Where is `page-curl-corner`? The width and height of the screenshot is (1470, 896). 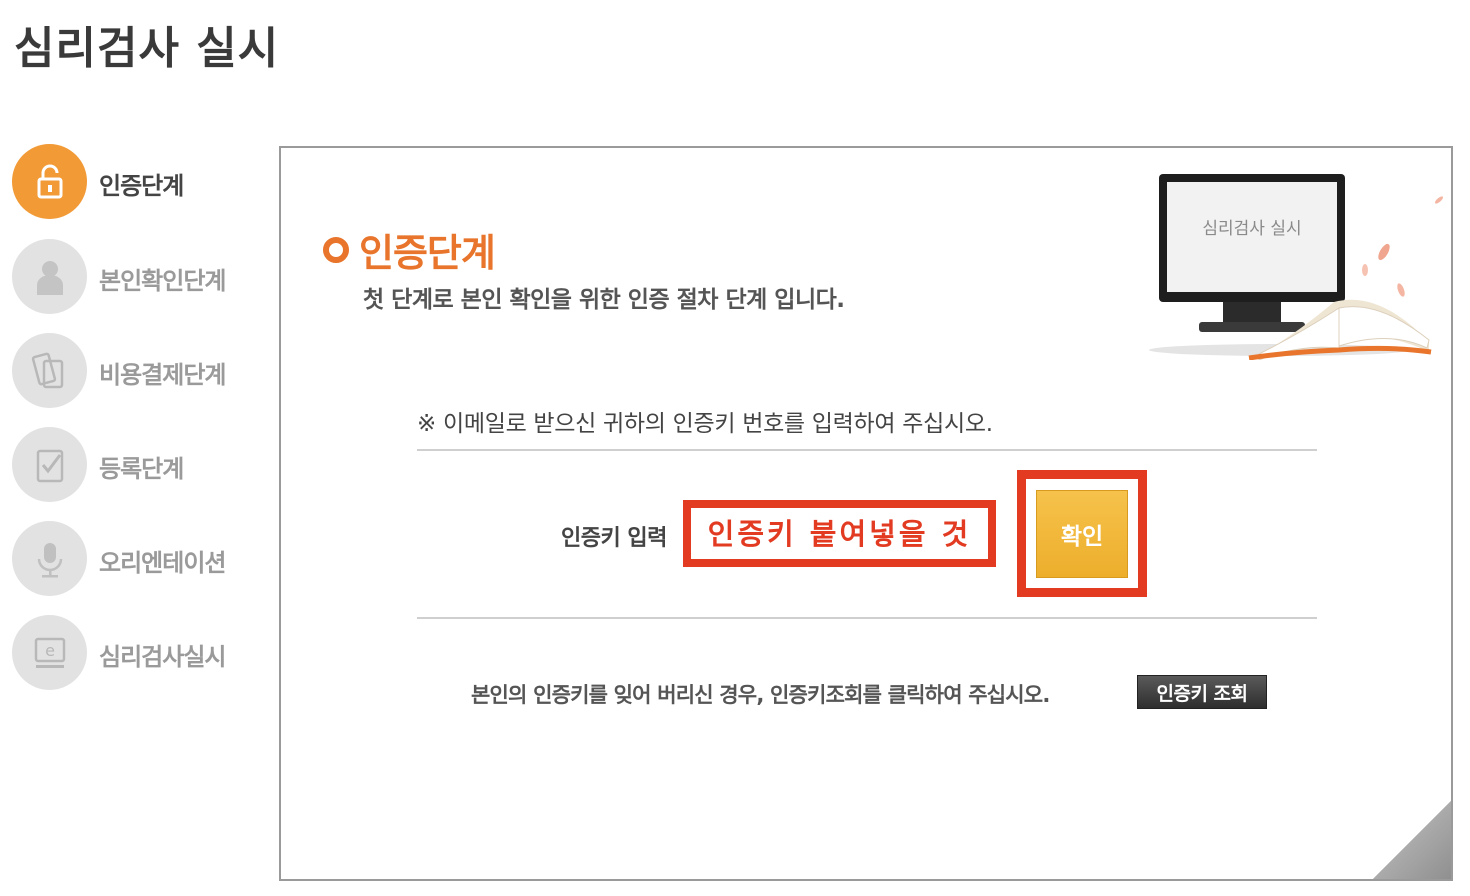 page-curl-corner is located at coordinates (1412, 840).